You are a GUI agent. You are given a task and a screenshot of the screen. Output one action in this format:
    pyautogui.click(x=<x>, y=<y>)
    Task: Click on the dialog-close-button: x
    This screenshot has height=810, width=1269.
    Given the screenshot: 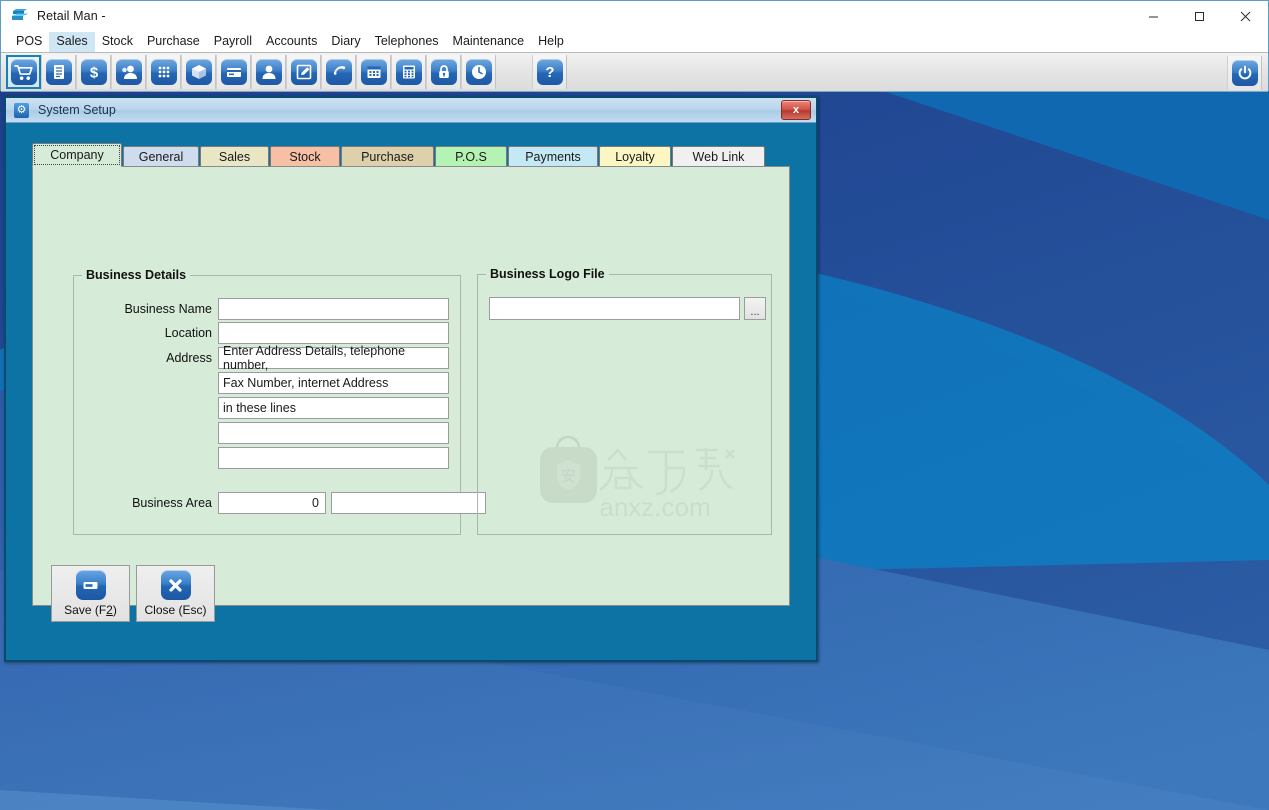 What is the action you would take?
    pyautogui.click(x=796, y=110)
    